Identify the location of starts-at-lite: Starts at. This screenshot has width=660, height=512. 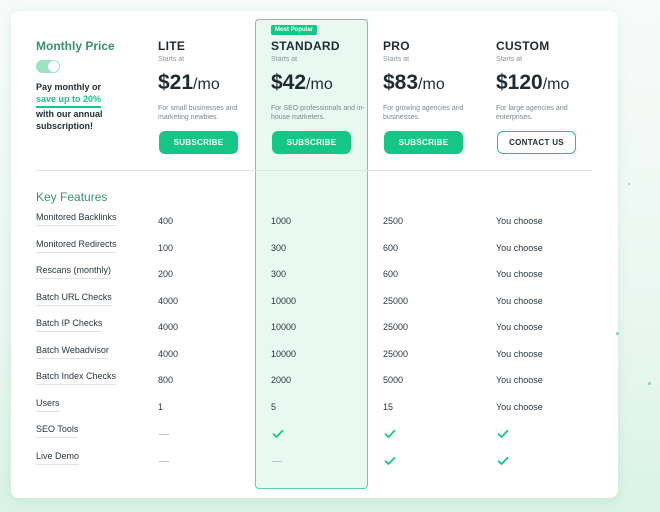
(171, 59).